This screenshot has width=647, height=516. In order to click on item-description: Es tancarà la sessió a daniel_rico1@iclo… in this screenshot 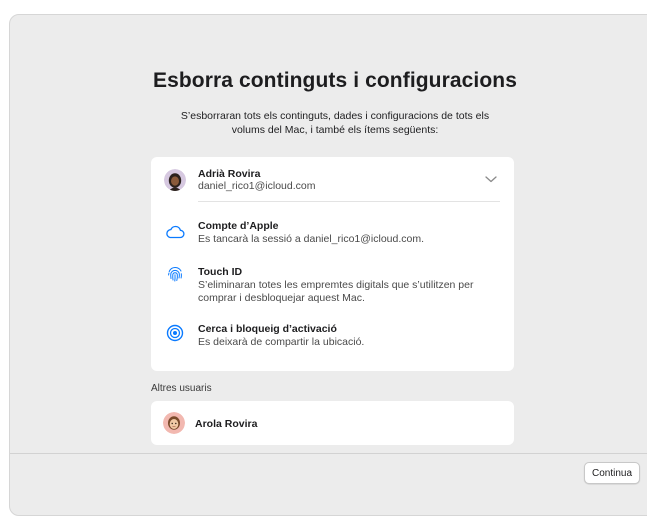, I will do `click(311, 239)`.